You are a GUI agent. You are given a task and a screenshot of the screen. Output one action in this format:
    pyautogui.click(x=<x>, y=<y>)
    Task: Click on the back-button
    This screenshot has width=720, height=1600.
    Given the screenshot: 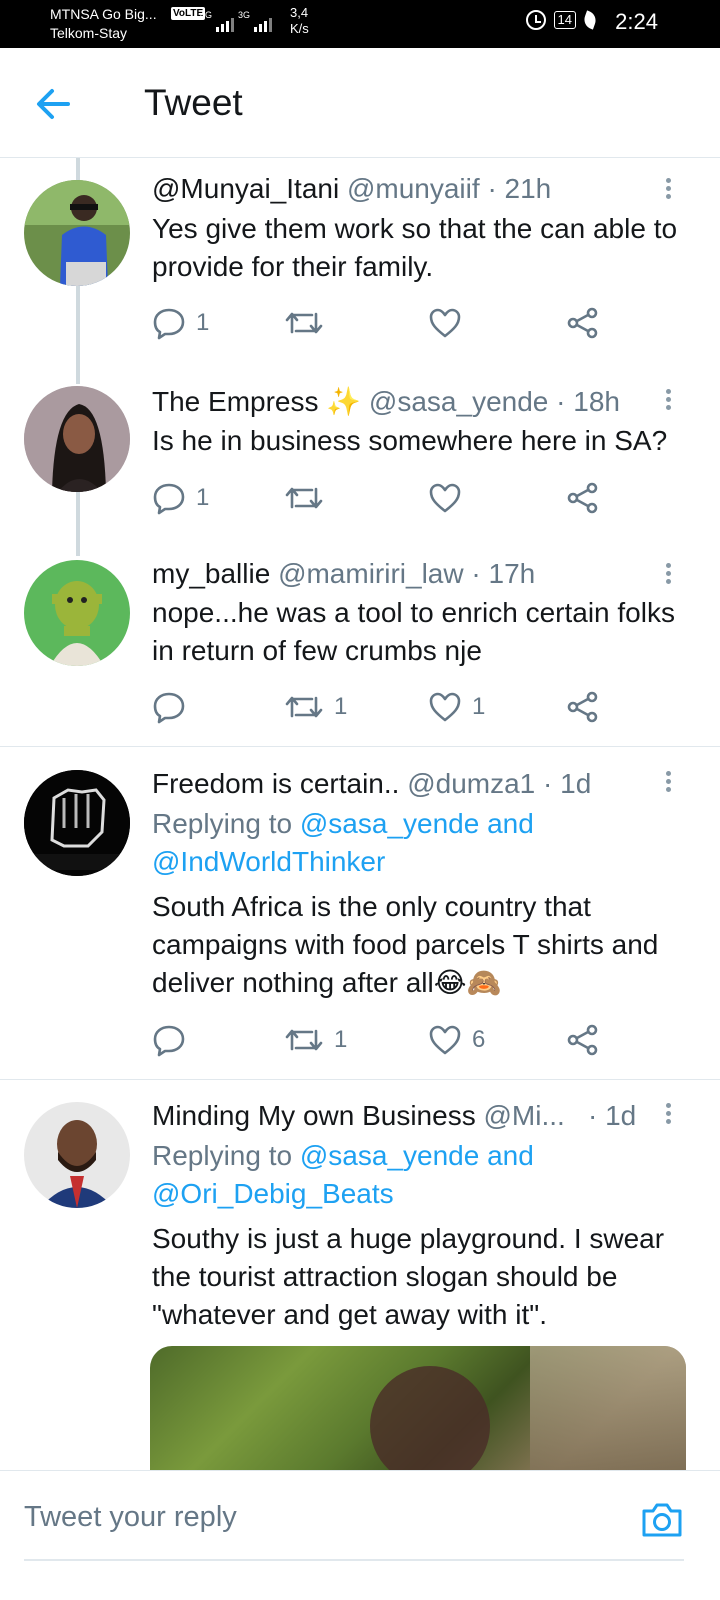 What is the action you would take?
    pyautogui.click(x=54, y=104)
    